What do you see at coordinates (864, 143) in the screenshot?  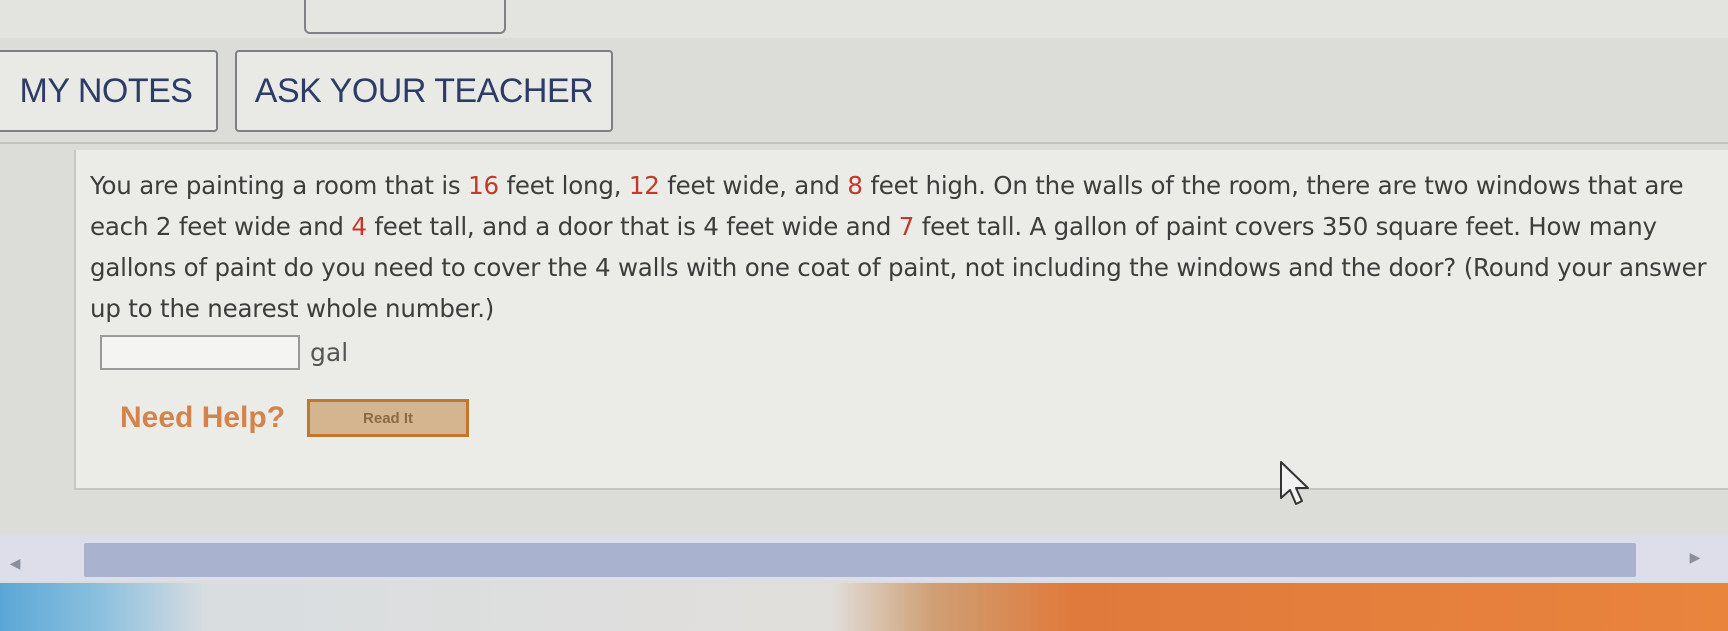 I see `divider` at bounding box center [864, 143].